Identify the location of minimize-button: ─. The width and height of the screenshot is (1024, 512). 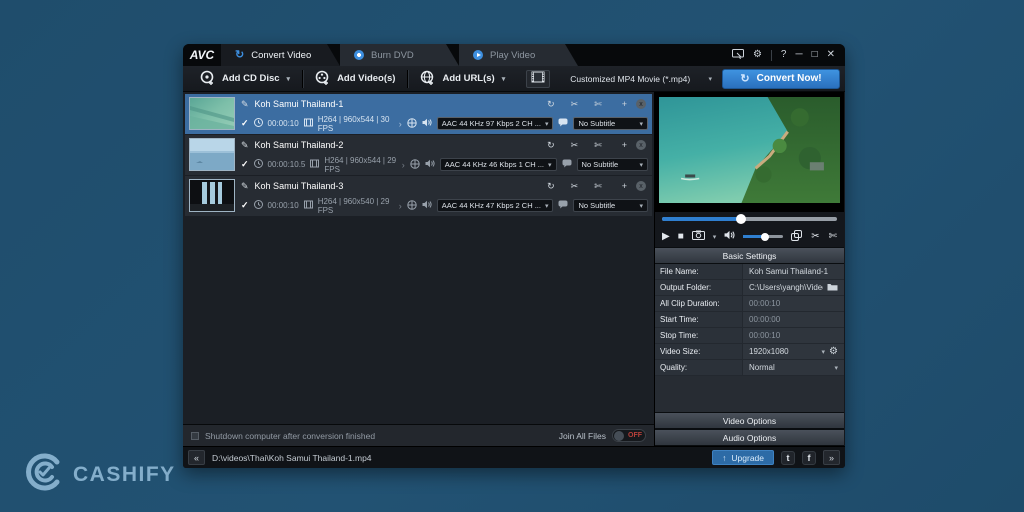
(798, 55).